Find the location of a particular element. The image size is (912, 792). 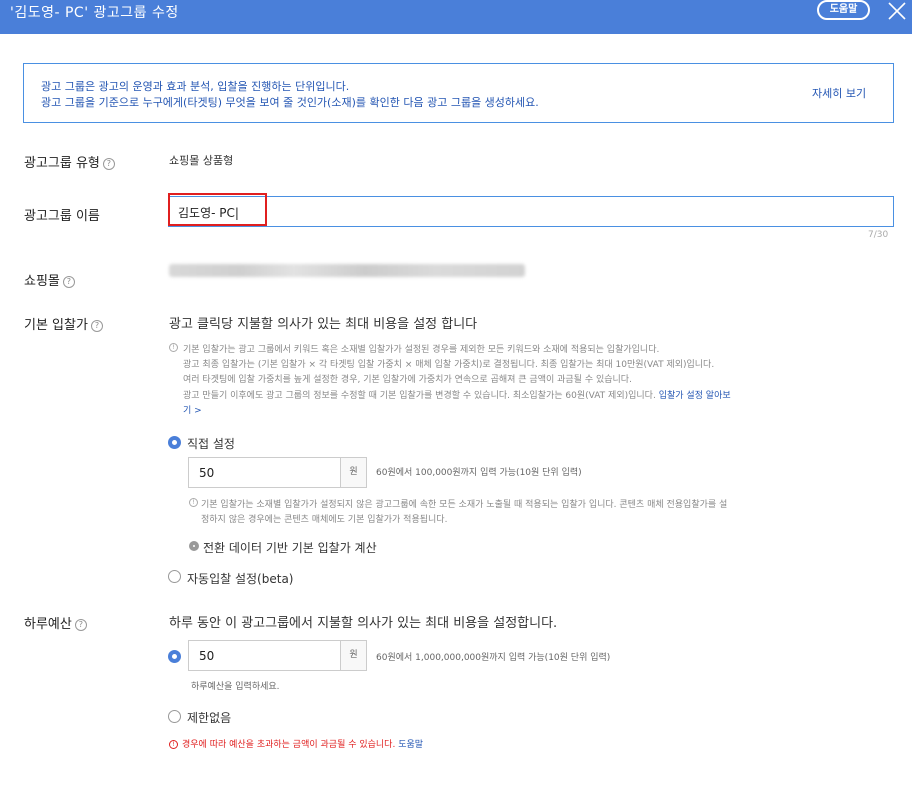

unlimited-label: 제한없음 is located at coordinates (209, 718).